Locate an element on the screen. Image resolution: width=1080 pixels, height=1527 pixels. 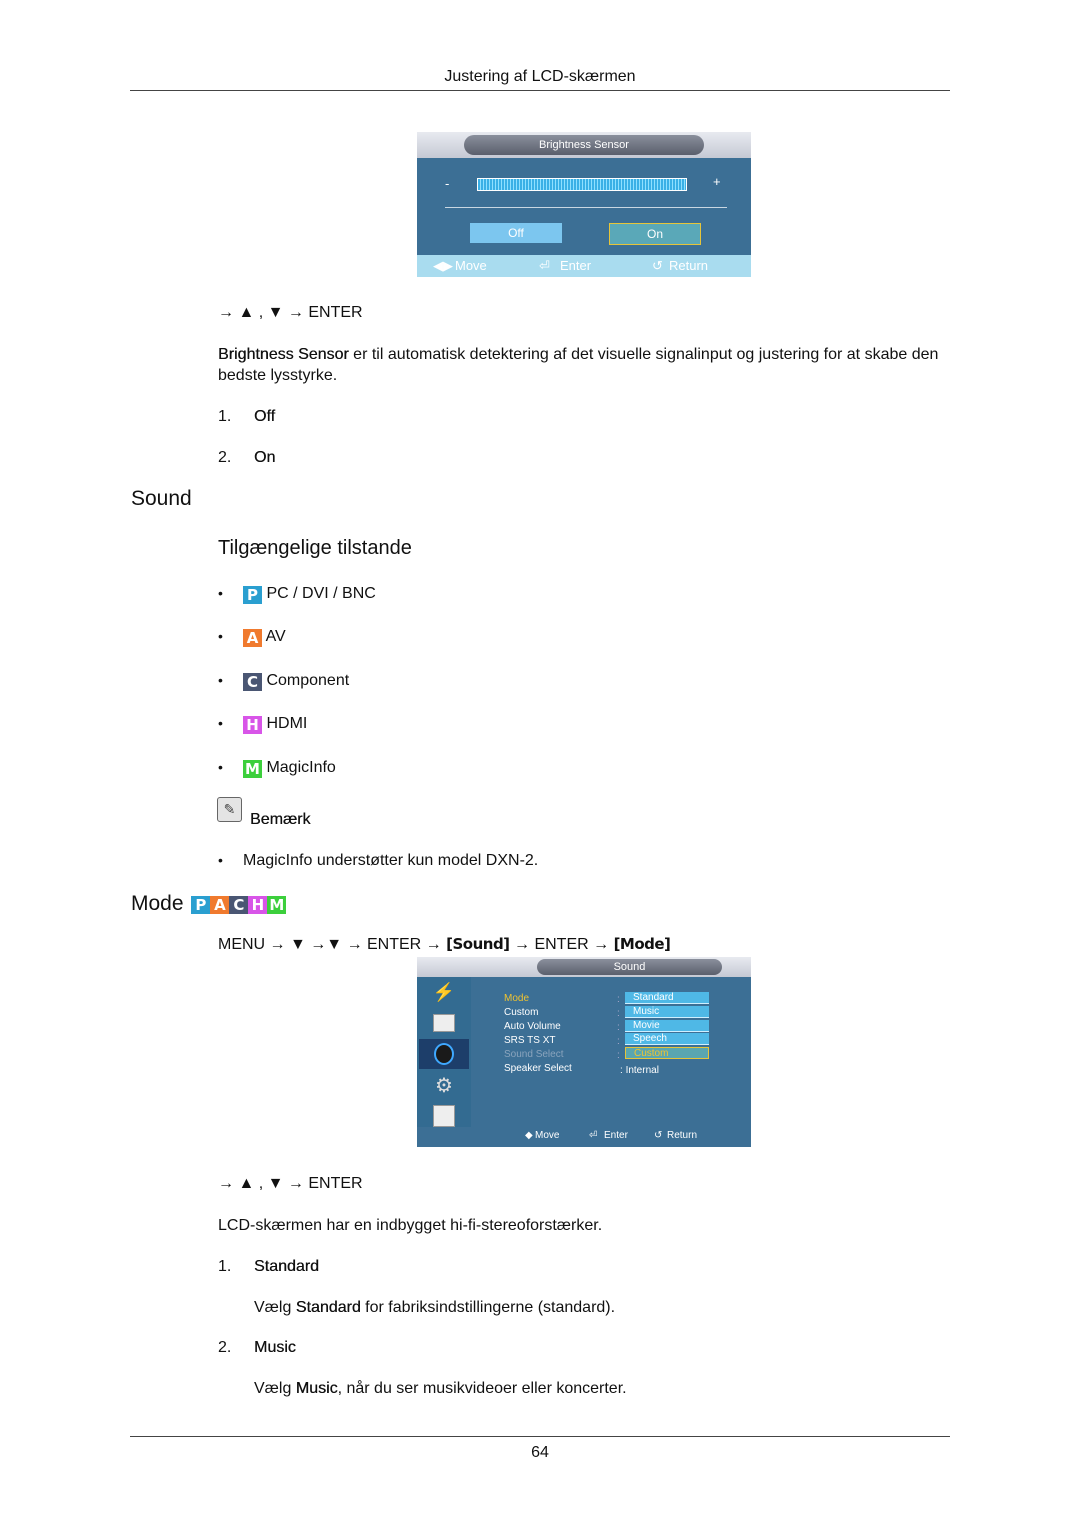
osd-sidebar: ⚡ ⚙ is located at coordinates (444, 1052).